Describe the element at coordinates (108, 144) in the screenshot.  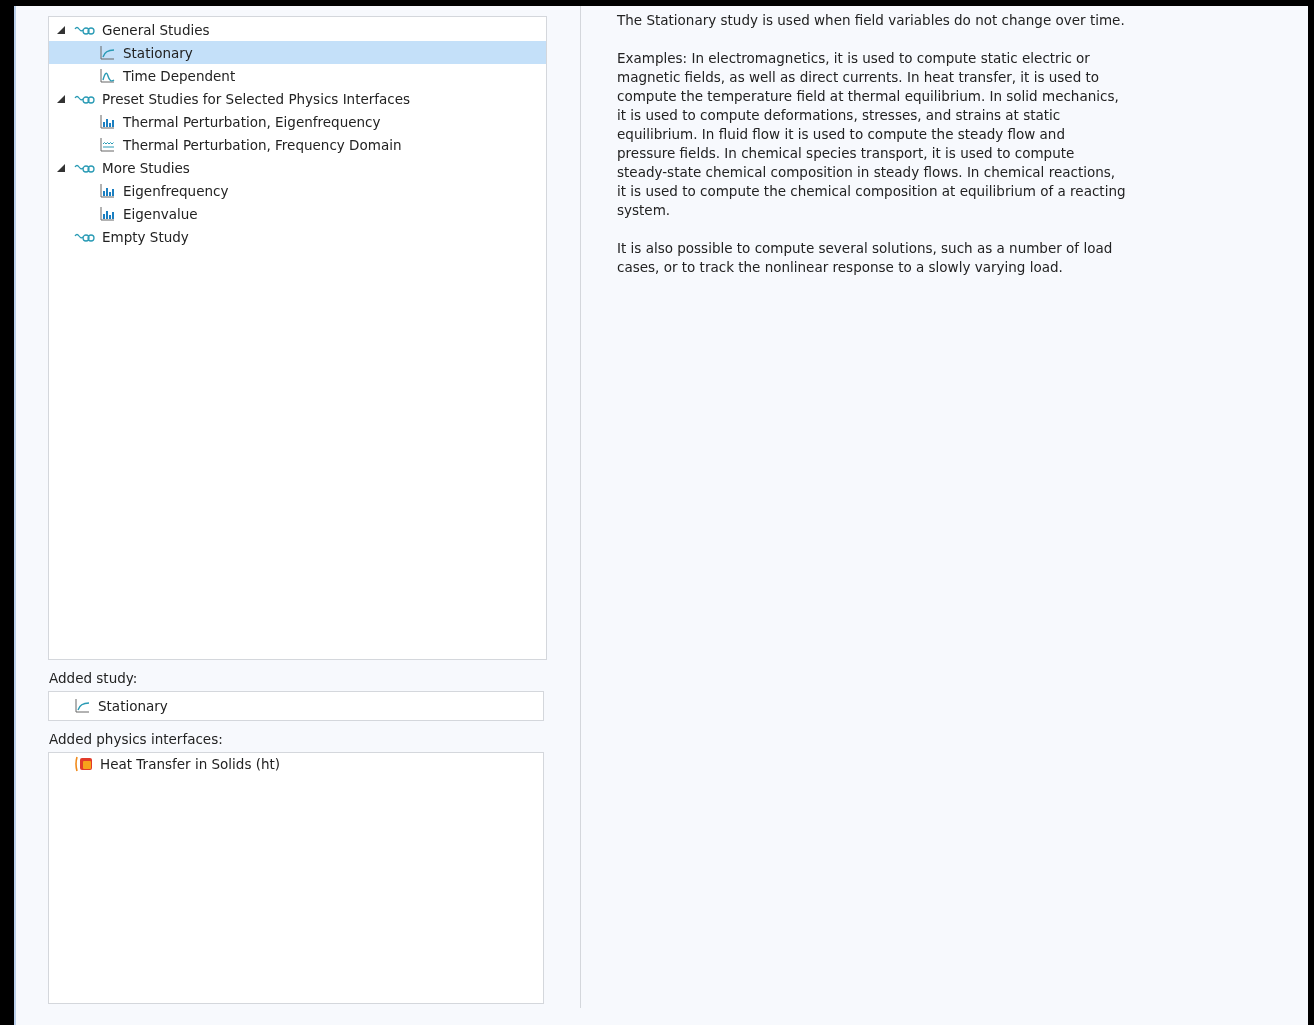
I see `wave-icon` at that location.